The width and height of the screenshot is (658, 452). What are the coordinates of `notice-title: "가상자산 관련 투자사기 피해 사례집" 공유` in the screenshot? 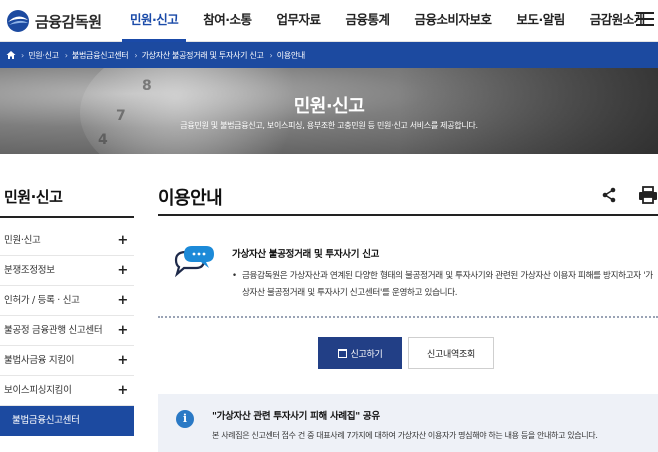 It's located at (296, 415).